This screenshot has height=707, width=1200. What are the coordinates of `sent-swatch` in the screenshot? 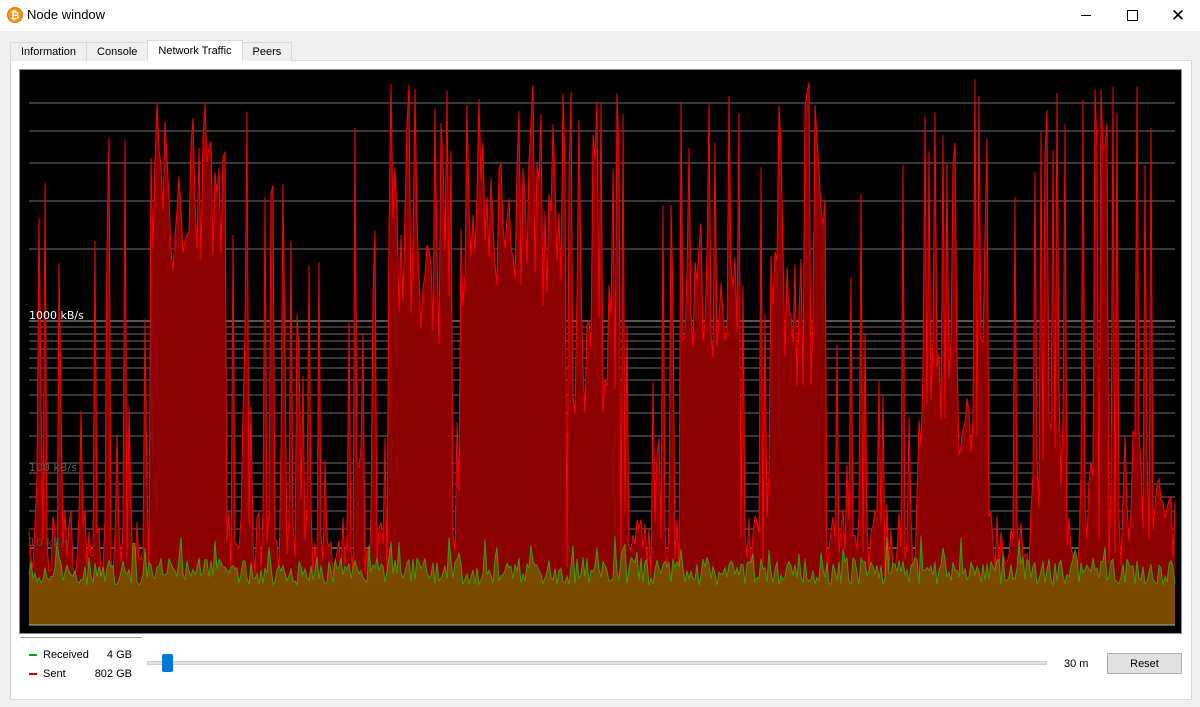 It's located at (33, 674).